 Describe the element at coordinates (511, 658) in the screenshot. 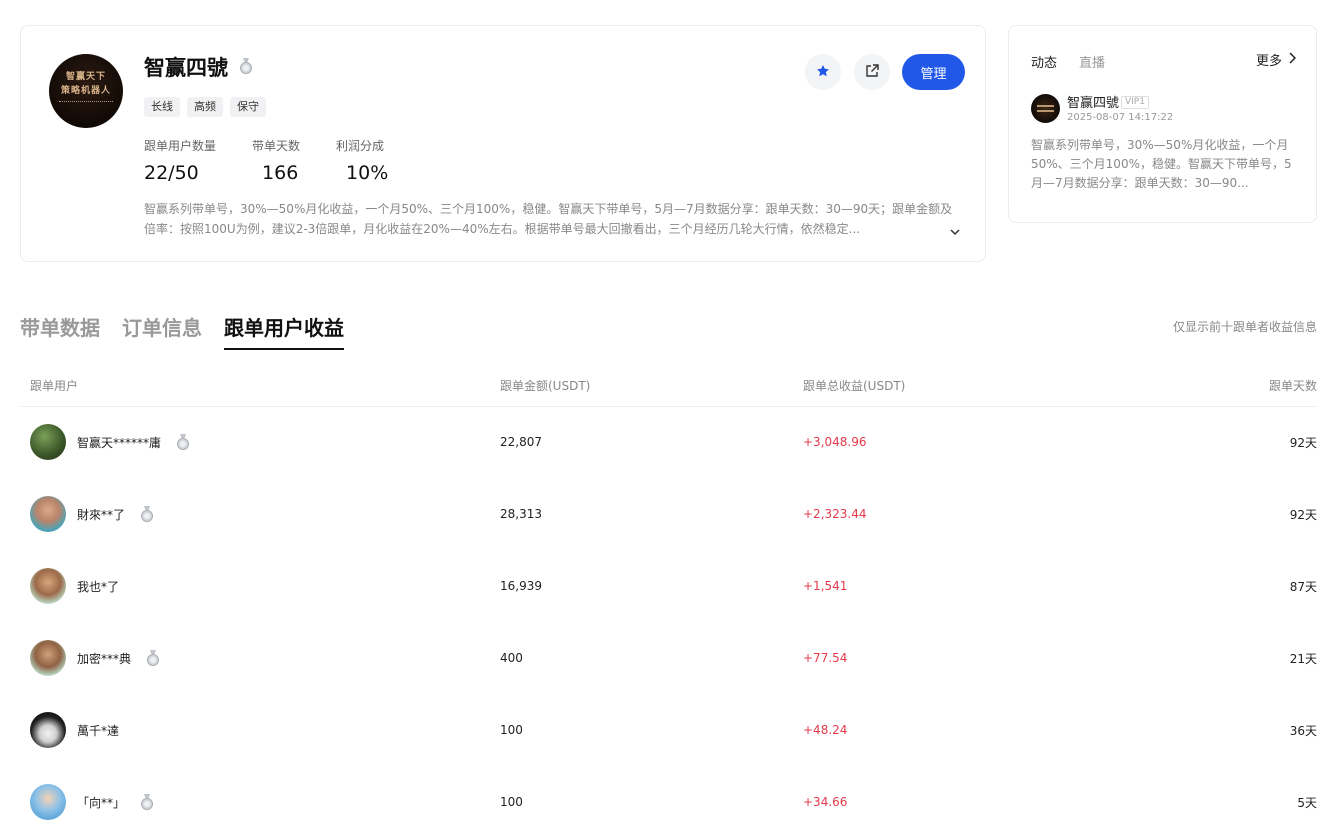

I see `cell-amount: 400` at that location.